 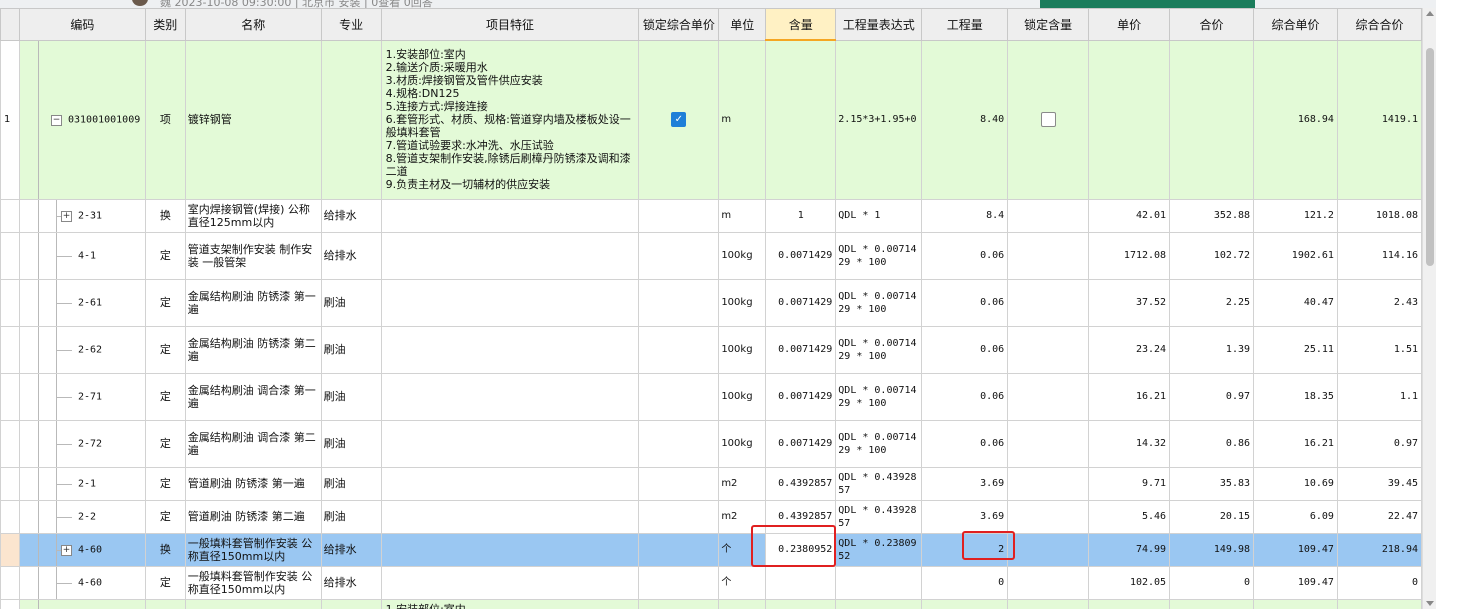 I want to click on scroll-down-icon, so click(x=1430, y=603).